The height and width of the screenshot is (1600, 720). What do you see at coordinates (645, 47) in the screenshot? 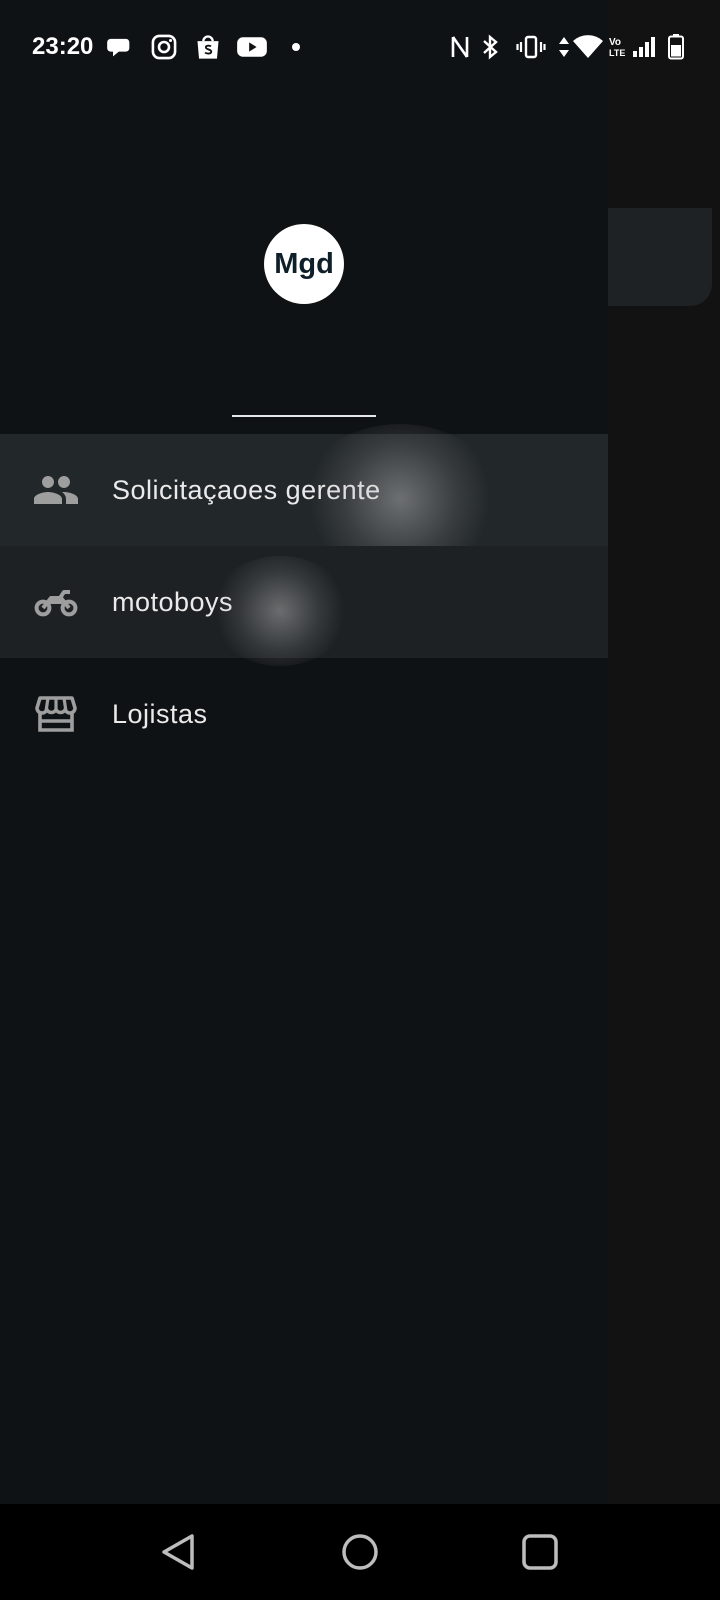
I see `signal-icon` at bounding box center [645, 47].